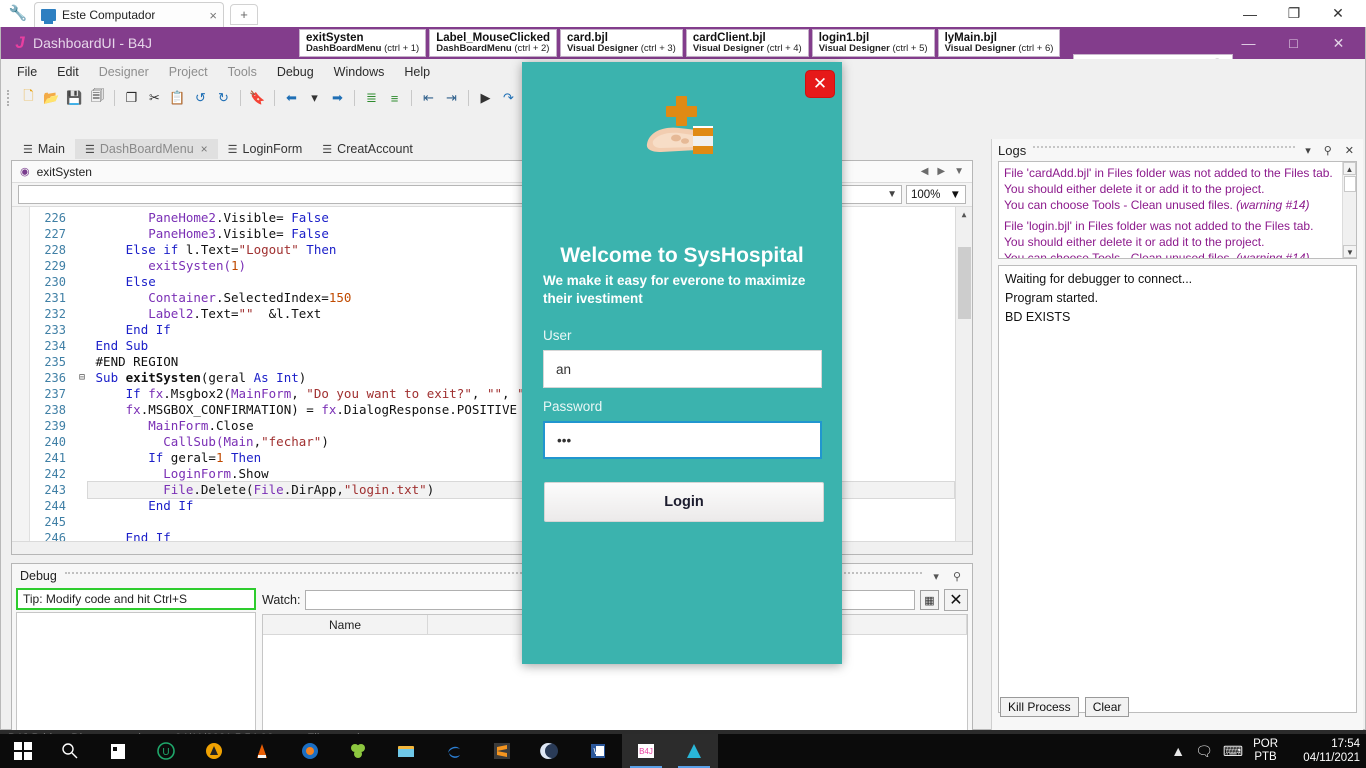 This screenshot has width=1366, height=768. What do you see at coordinates (131, 98) in the screenshot?
I see `copy-icon: ❐` at bounding box center [131, 98].